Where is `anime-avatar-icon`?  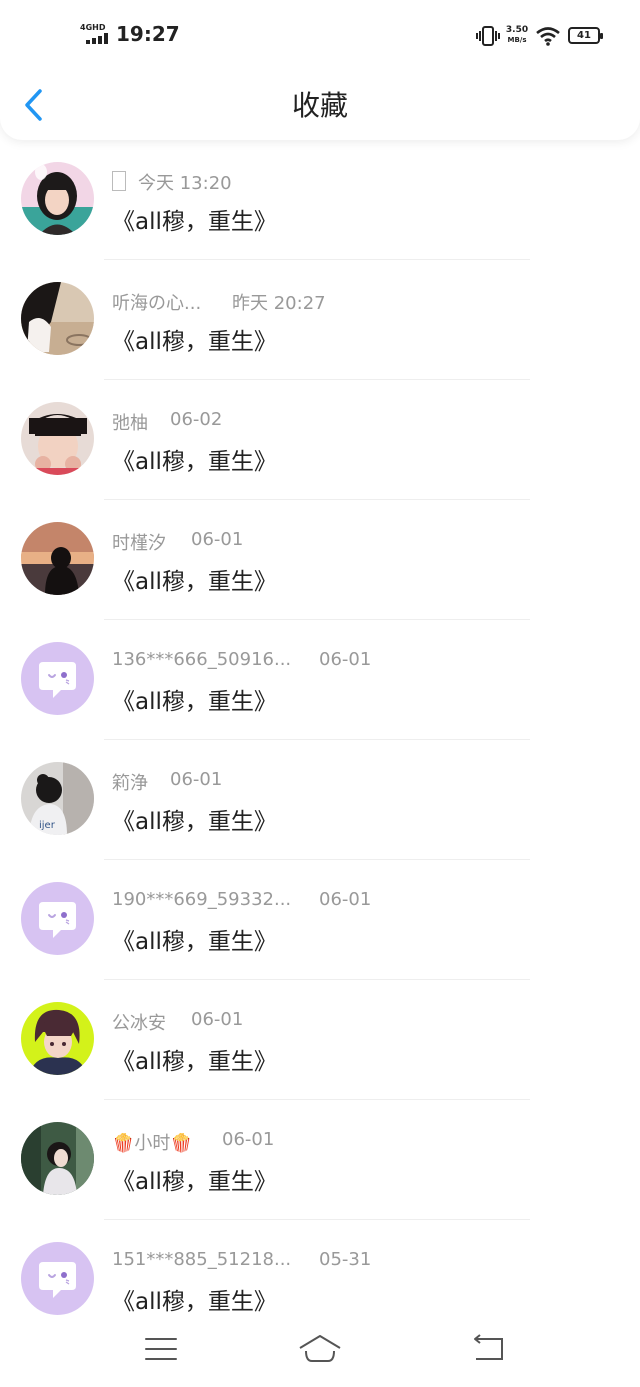
anime-avatar-icon is located at coordinates (57, 1038).